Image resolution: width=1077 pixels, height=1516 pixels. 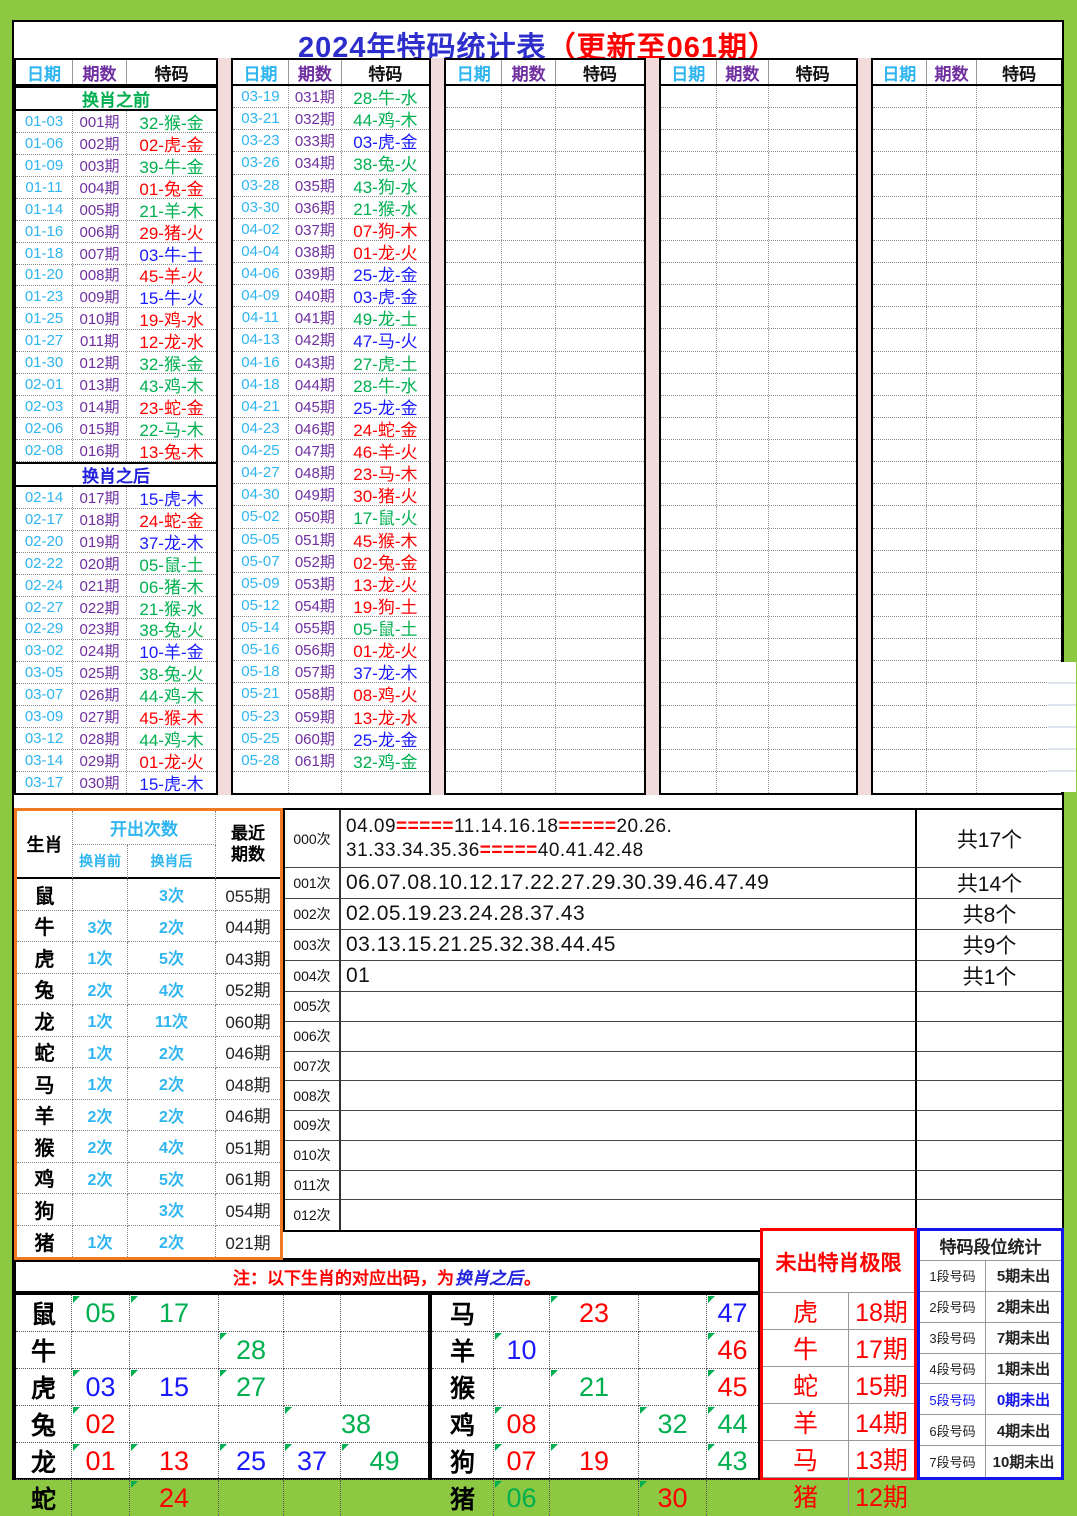 What do you see at coordinates (260, 97) in the screenshot?
I see `date-cell: 03-19` at bounding box center [260, 97].